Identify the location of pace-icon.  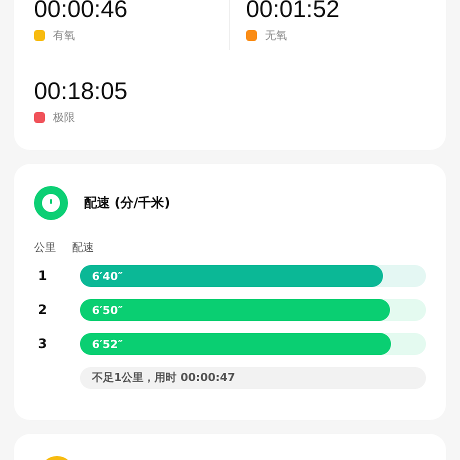
(51, 203).